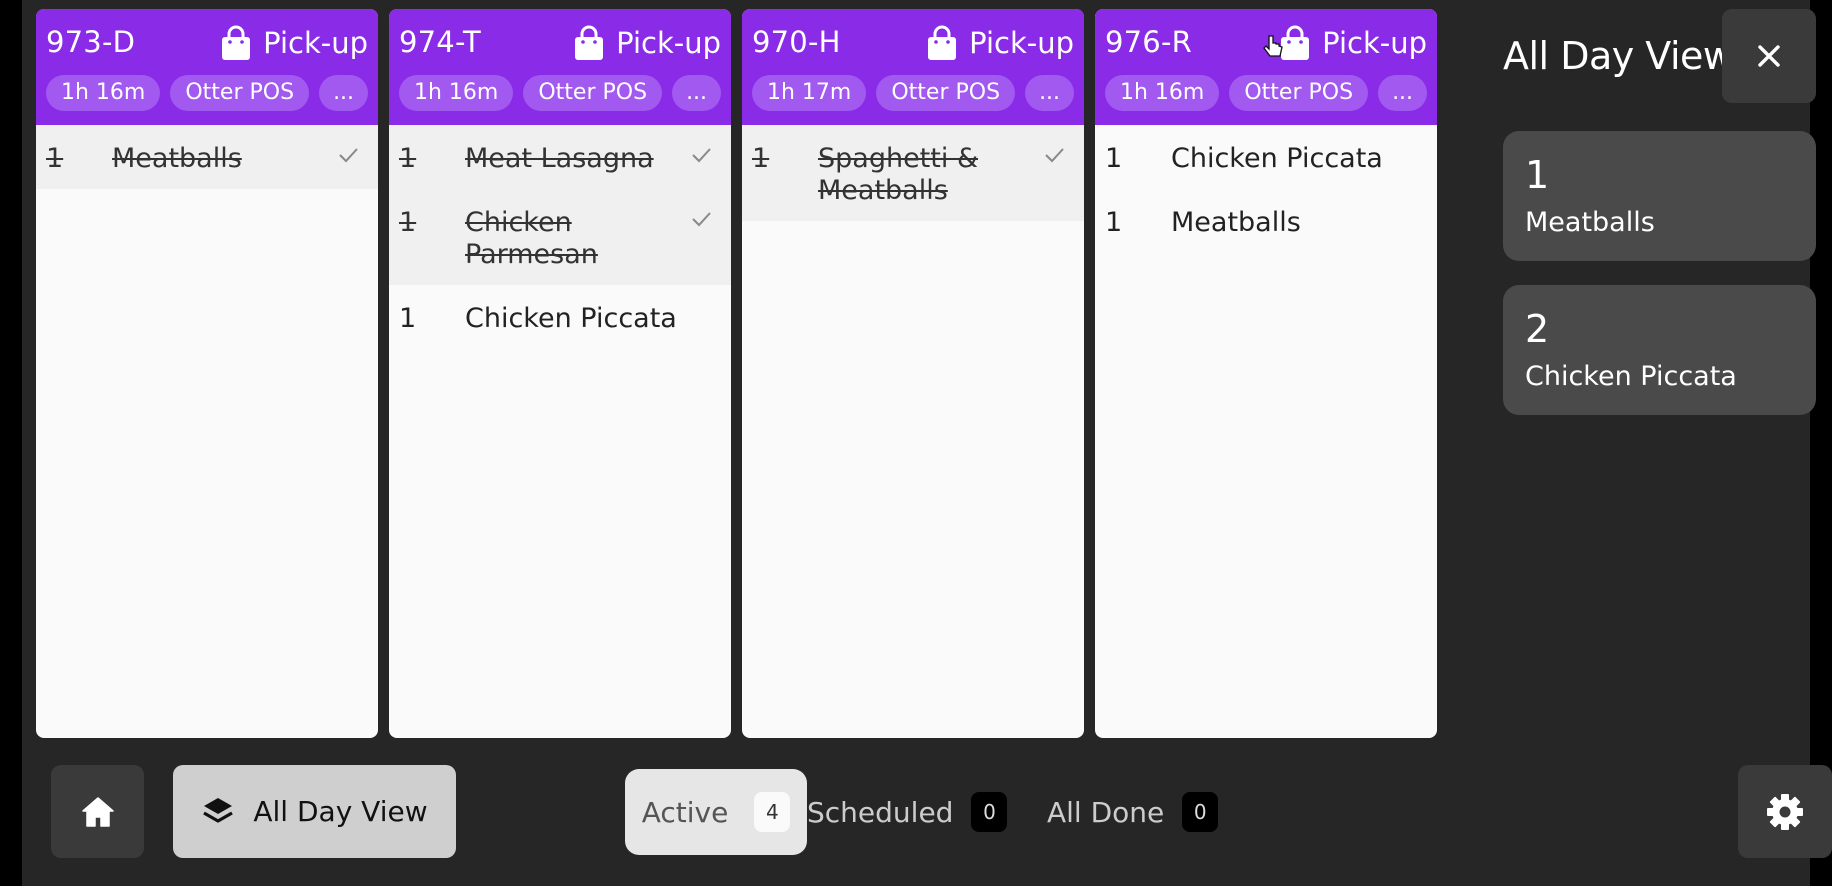 This screenshot has width=1832, height=886. What do you see at coordinates (1273, 46) in the screenshot?
I see `hand-pointer-icon` at bounding box center [1273, 46].